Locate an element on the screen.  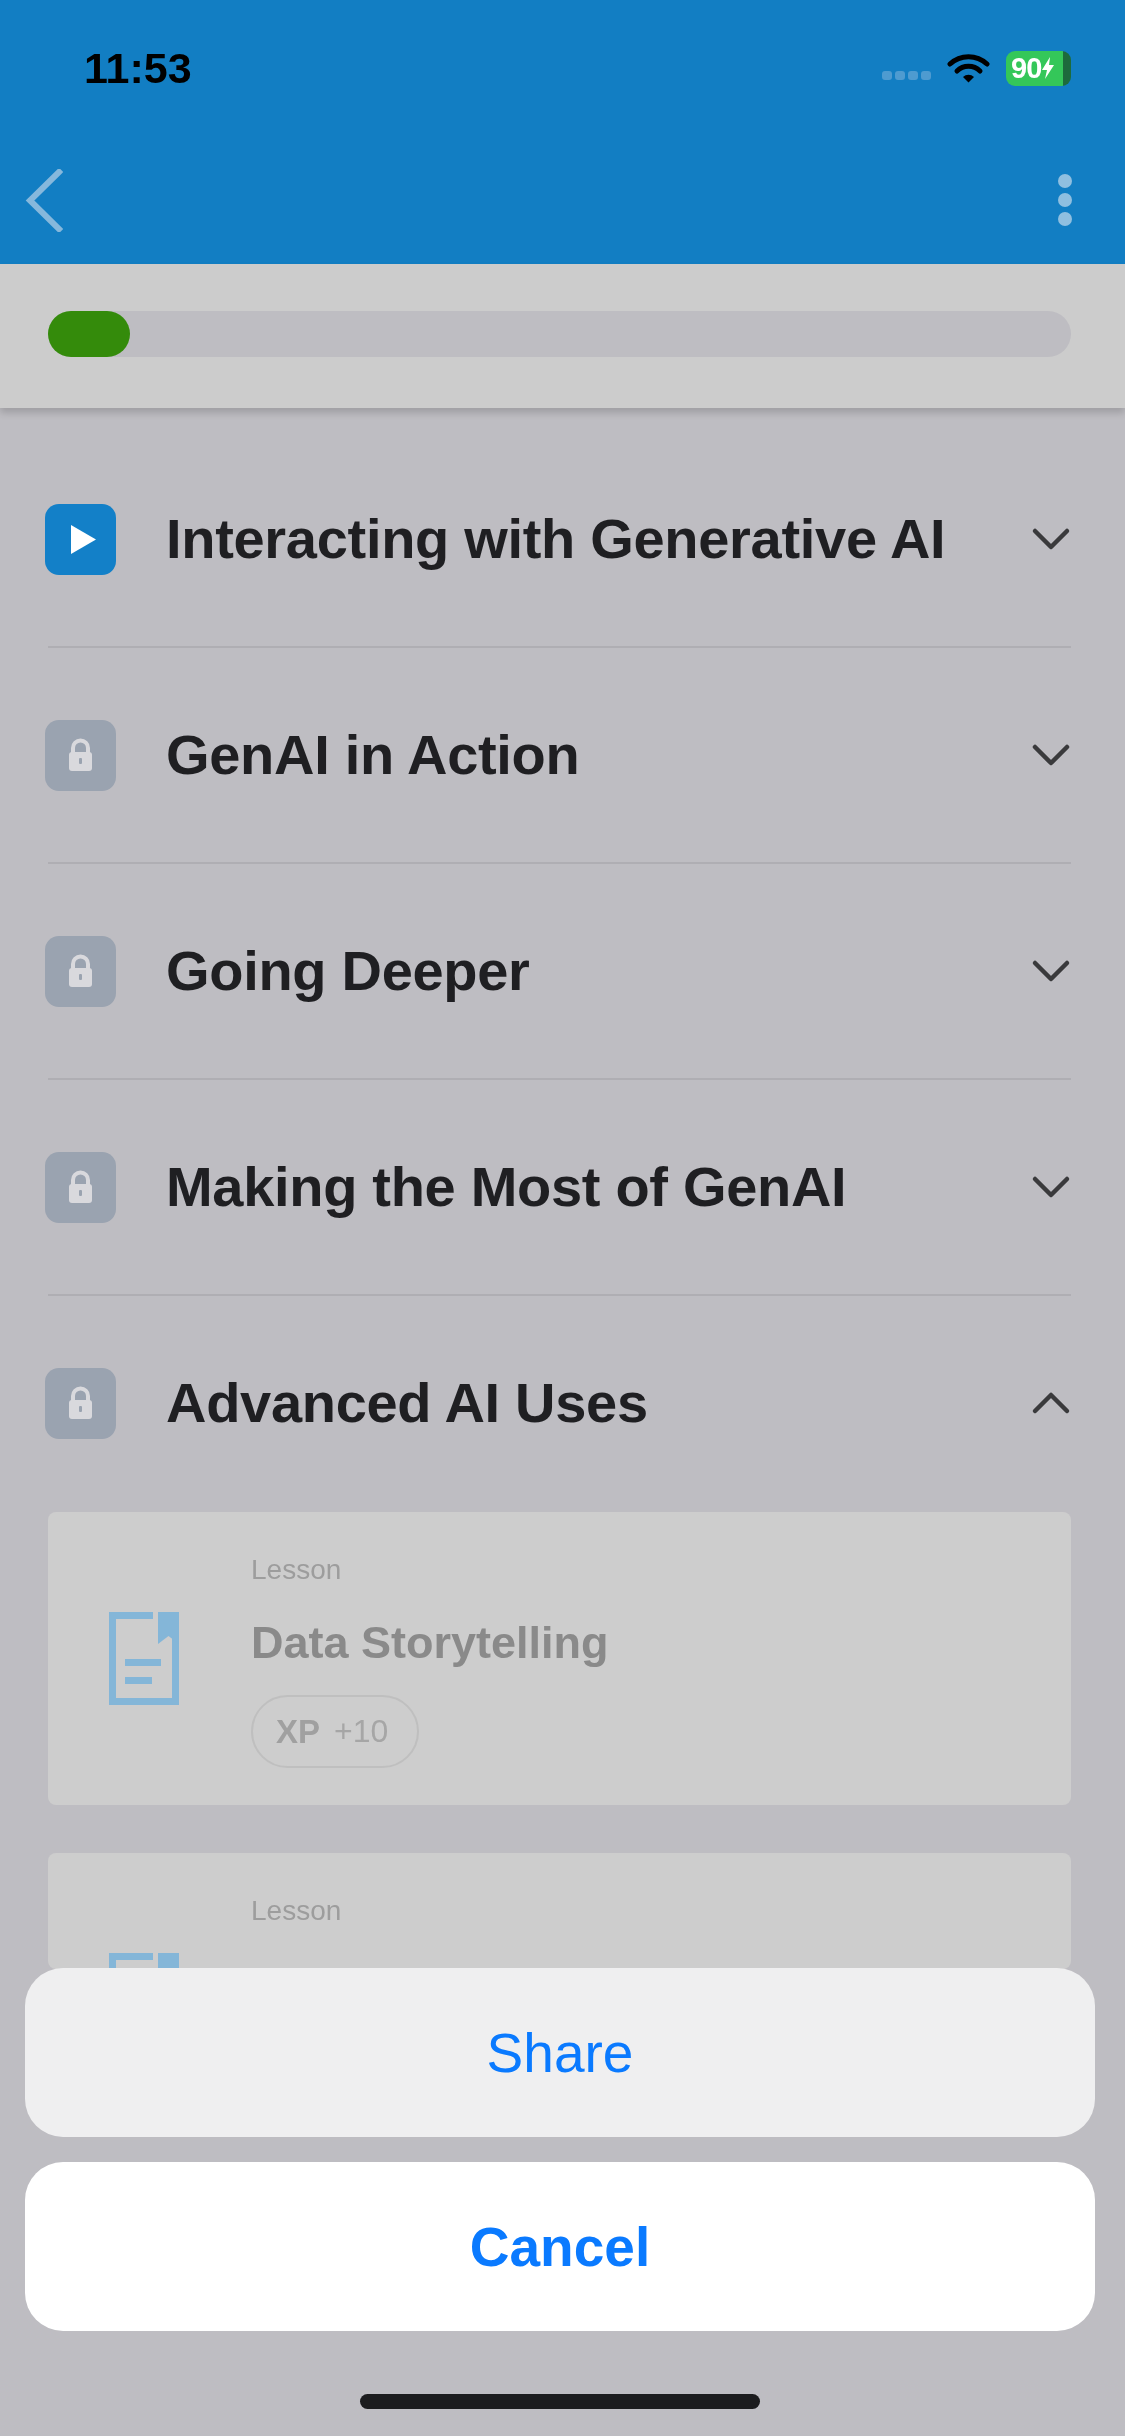
section-title: Interacting with Generative AI is located at coordinates (556, 539).